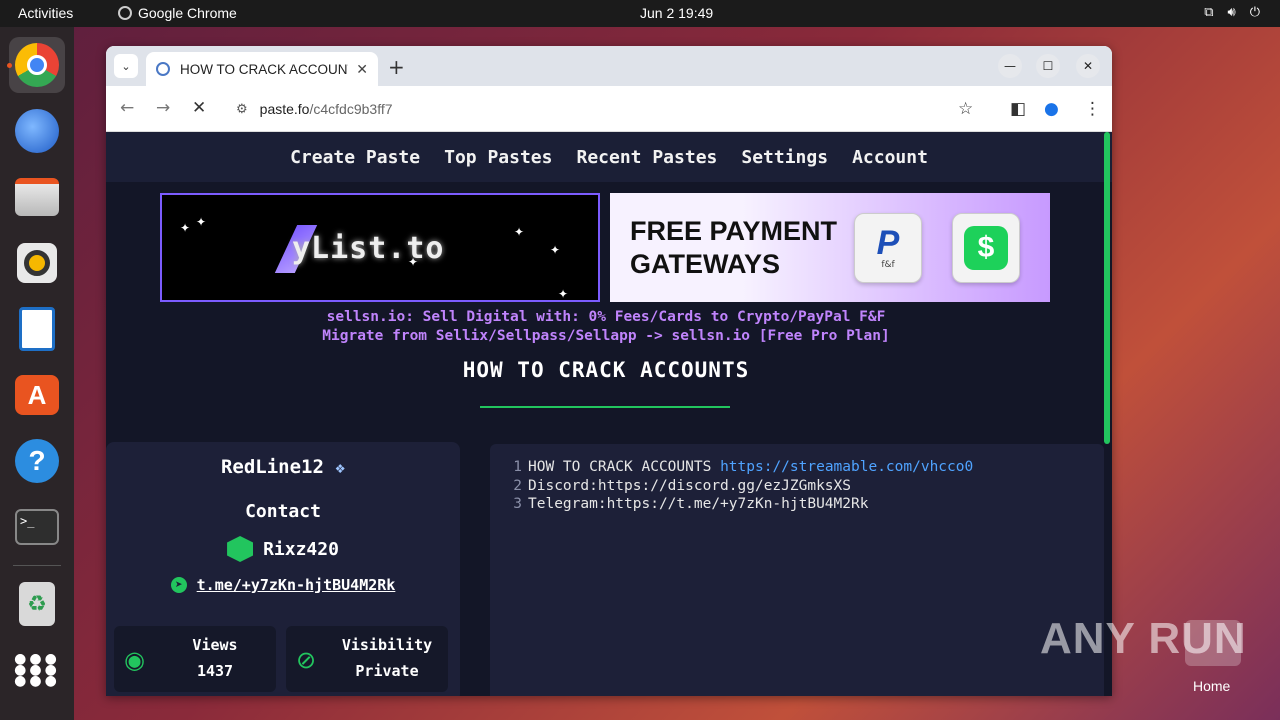 This screenshot has height=720, width=1280. What do you see at coordinates (272, 467) in the screenshot?
I see `username-text: RedLine12` at bounding box center [272, 467].